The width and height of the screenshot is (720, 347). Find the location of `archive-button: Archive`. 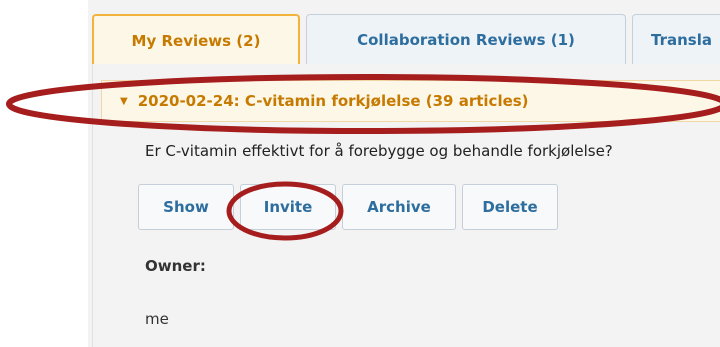

archive-button: Archive is located at coordinates (399, 207).